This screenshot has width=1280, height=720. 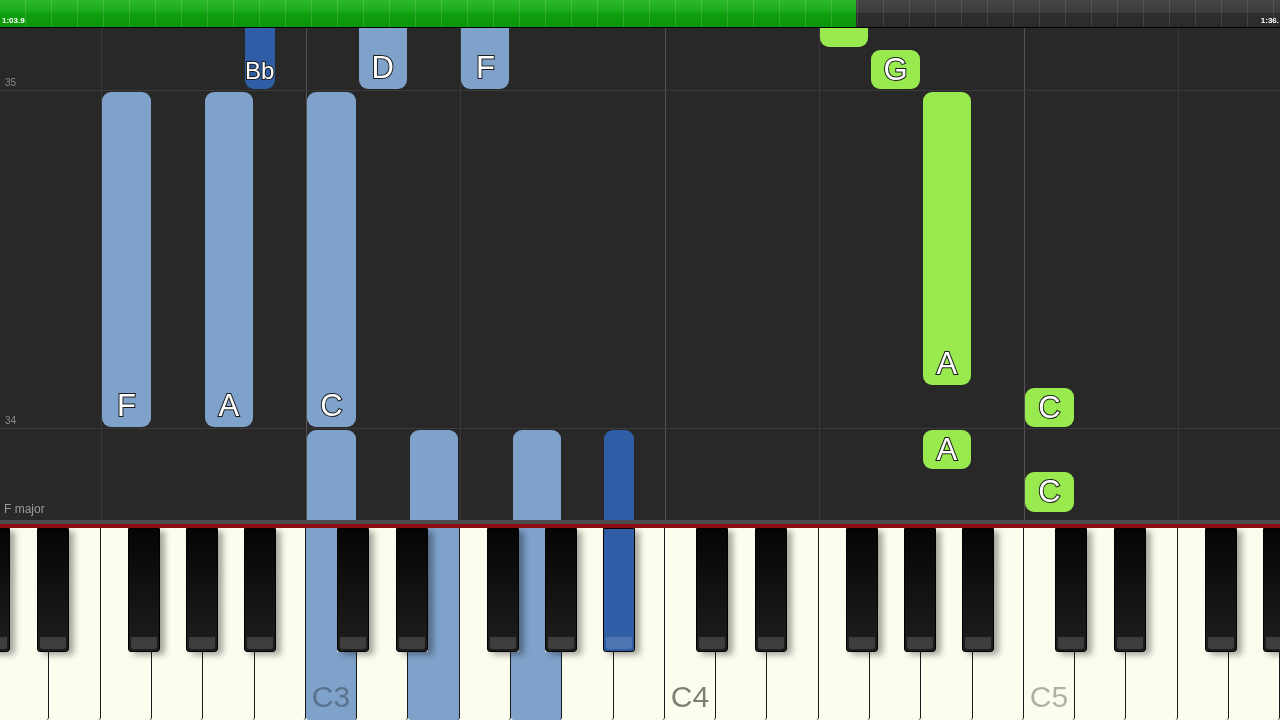 What do you see at coordinates (24, 509) in the screenshot?
I see `key-signature: F major` at bounding box center [24, 509].